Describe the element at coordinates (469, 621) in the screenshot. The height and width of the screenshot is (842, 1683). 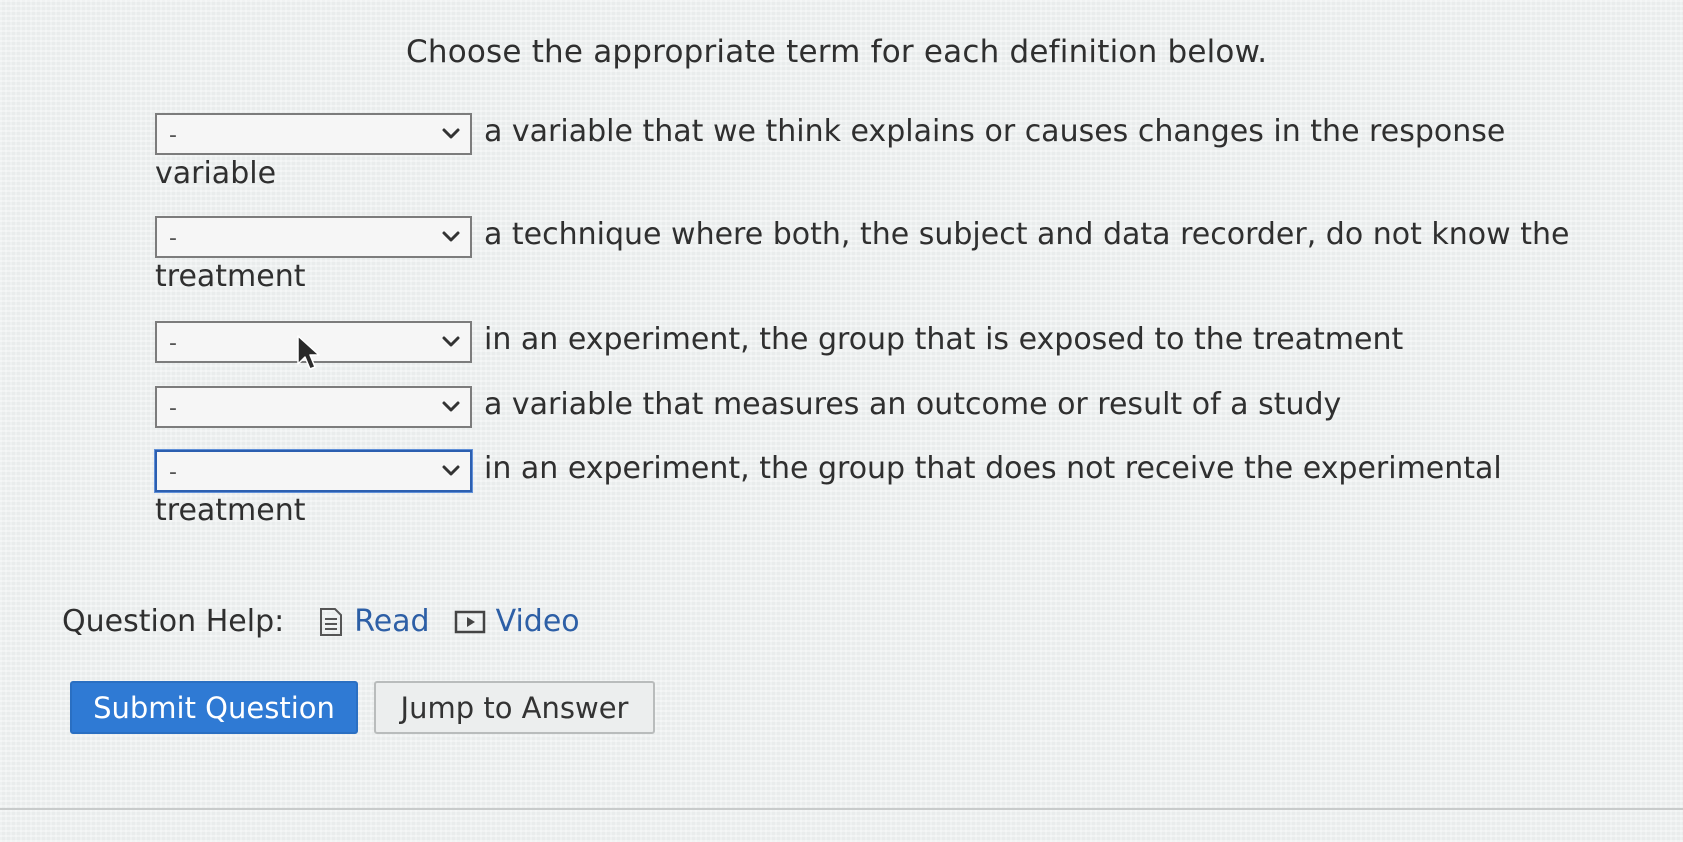
I see `play-icon` at that location.